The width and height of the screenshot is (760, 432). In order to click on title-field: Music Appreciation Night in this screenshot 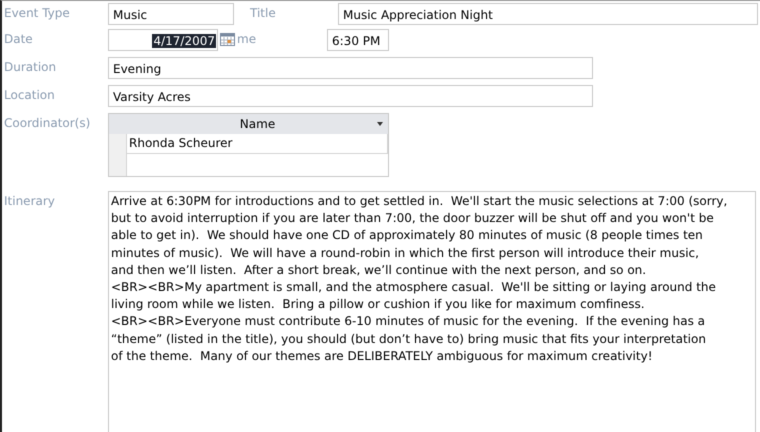, I will do `click(548, 14)`.